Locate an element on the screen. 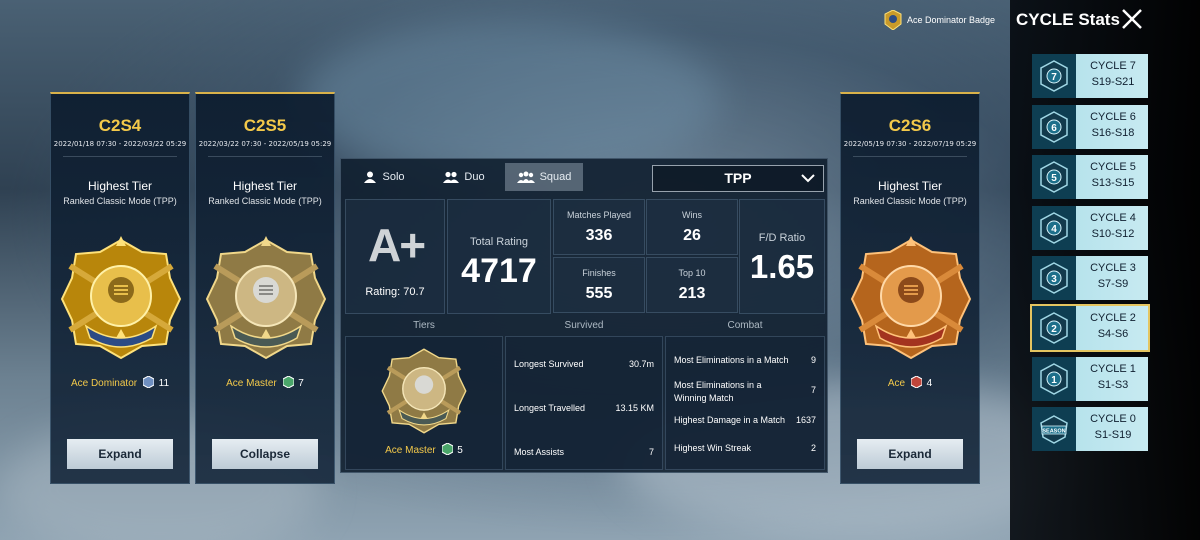 This screenshot has height=540, width=1200. stat-value: 1637 is located at coordinates (805, 420).